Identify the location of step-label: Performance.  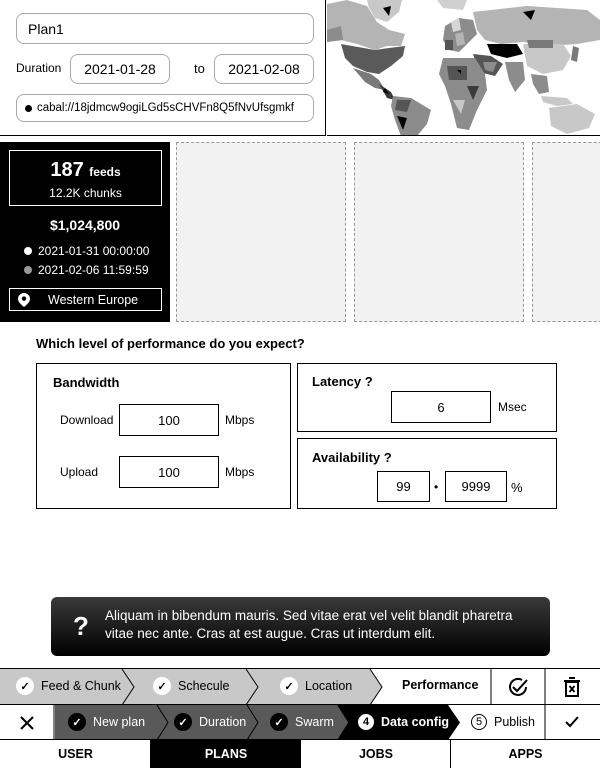
(440, 685).